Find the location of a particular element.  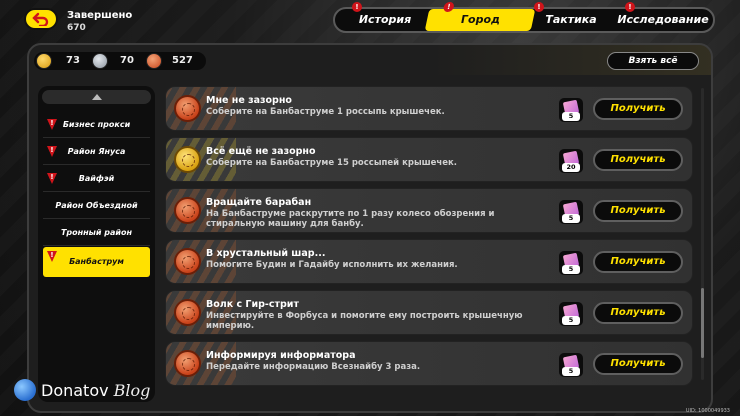

sidebar-item-wifey: ! Вайфэй is located at coordinates (96, 179).